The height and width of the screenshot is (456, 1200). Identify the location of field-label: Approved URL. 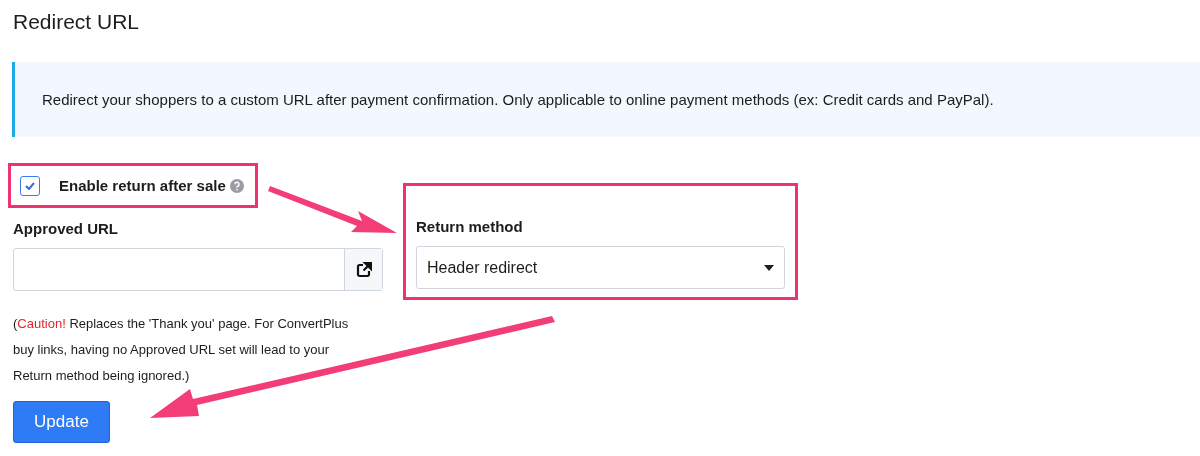
(65, 228).